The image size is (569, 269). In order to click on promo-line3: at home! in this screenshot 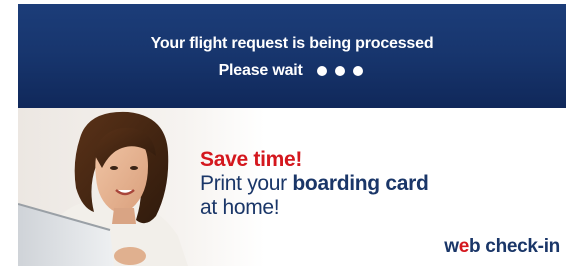, I will do `click(240, 207)`.